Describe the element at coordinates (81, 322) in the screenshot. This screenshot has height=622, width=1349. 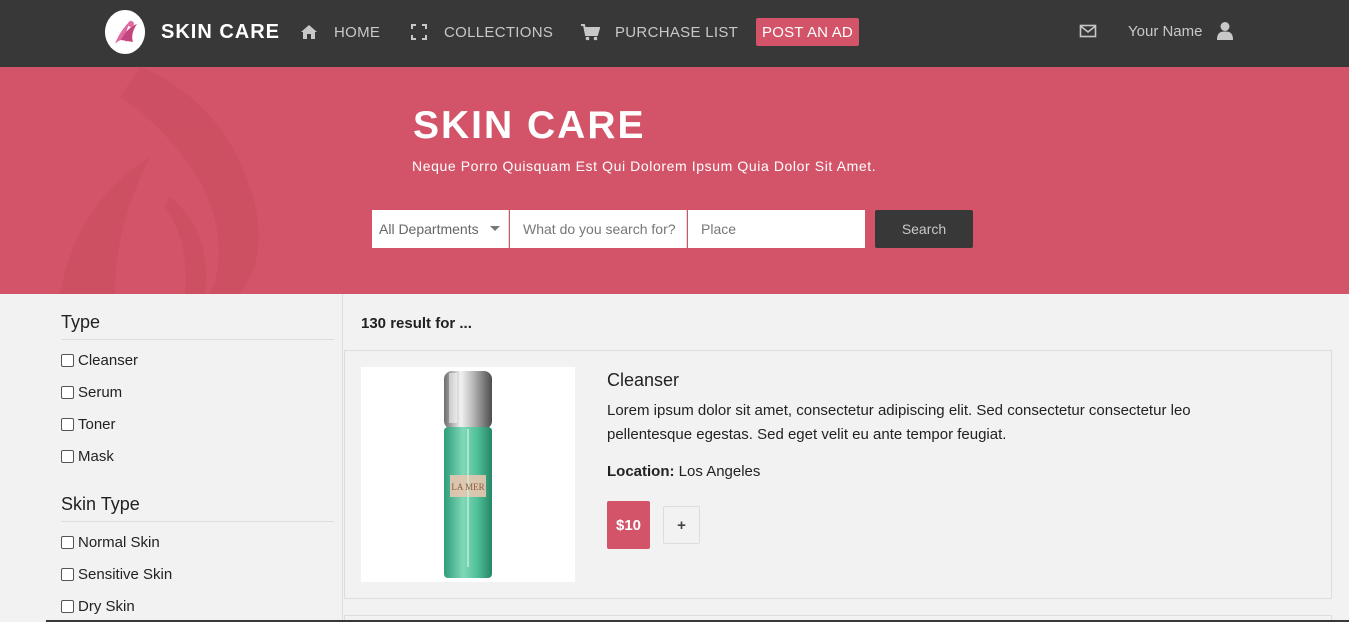
I see `filter-title-type: Type` at that location.